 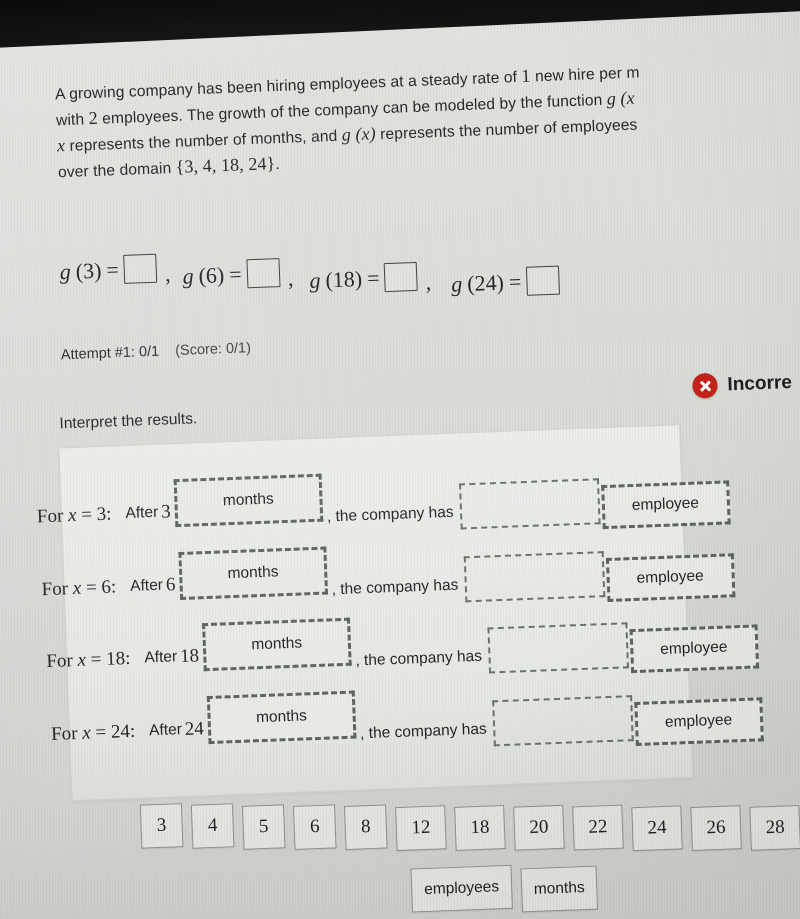 What do you see at coordinates (705, 385) in the screenshot?
I see `error-circle-x-icon` at bounding box center [705, 385].